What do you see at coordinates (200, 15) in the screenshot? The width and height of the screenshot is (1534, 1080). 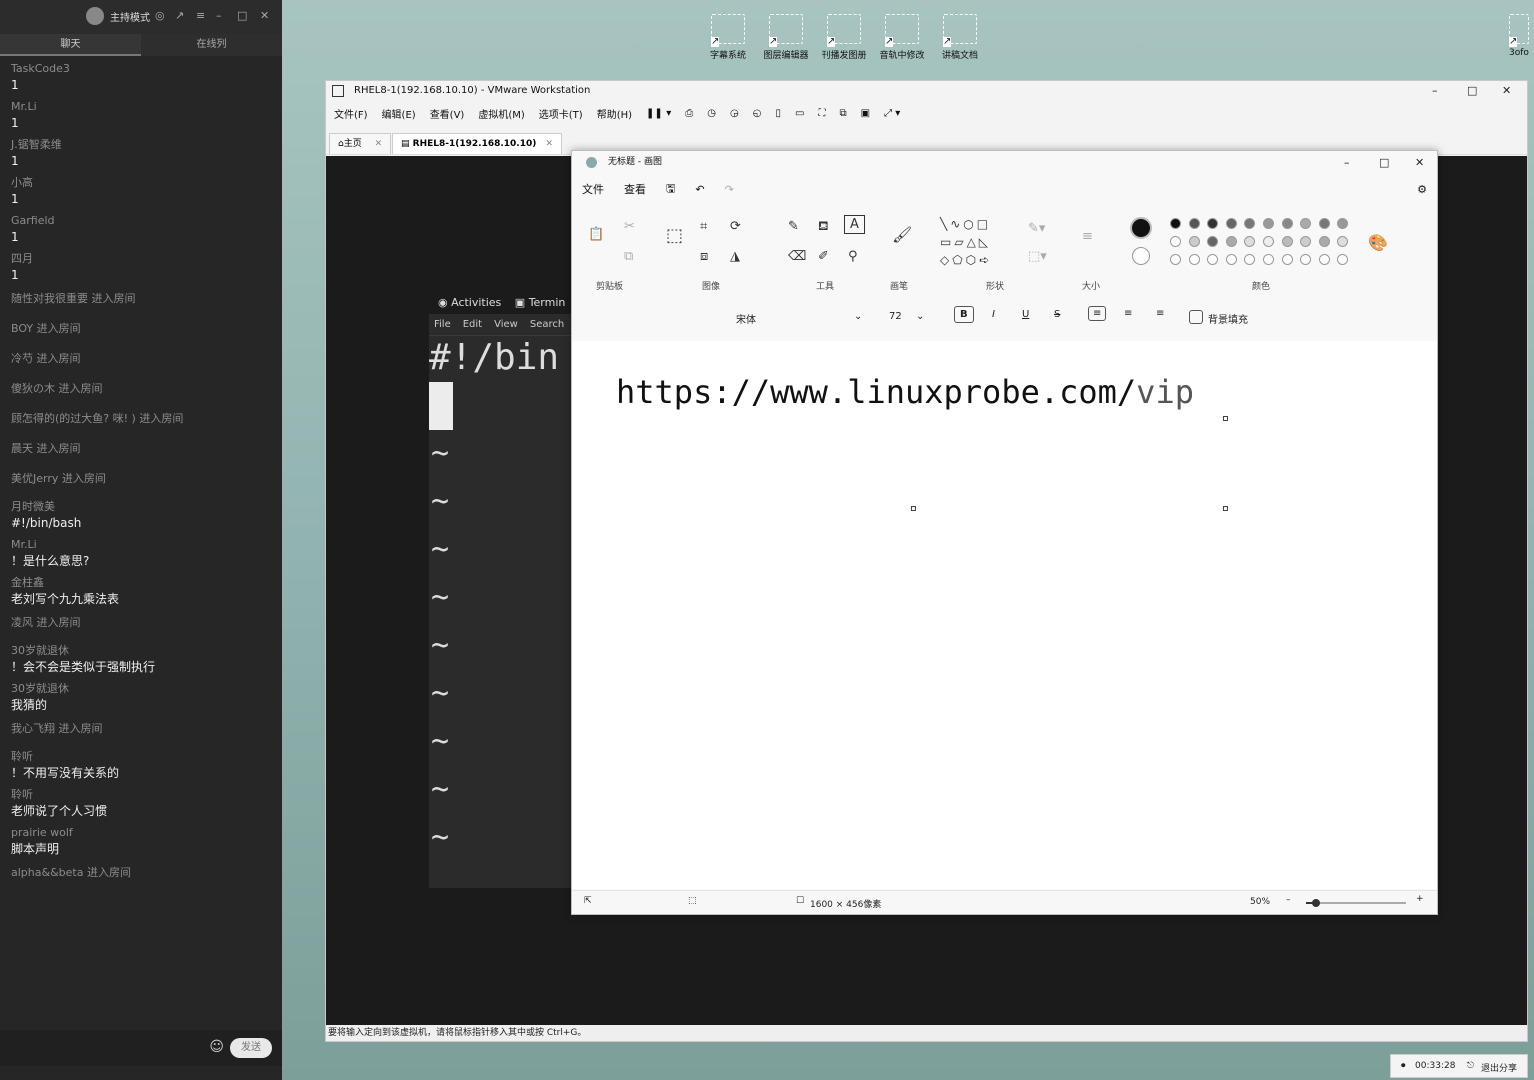 I see `menu-icon: ≡` at bounding box center [200, 15].